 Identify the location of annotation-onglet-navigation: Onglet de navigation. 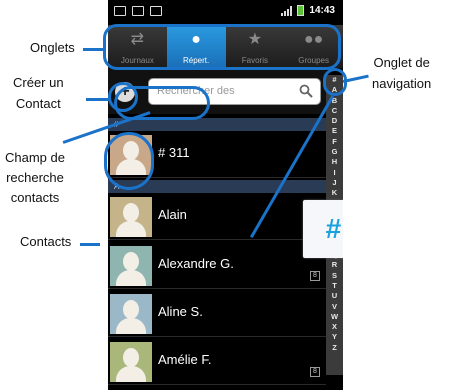
(402, 73).